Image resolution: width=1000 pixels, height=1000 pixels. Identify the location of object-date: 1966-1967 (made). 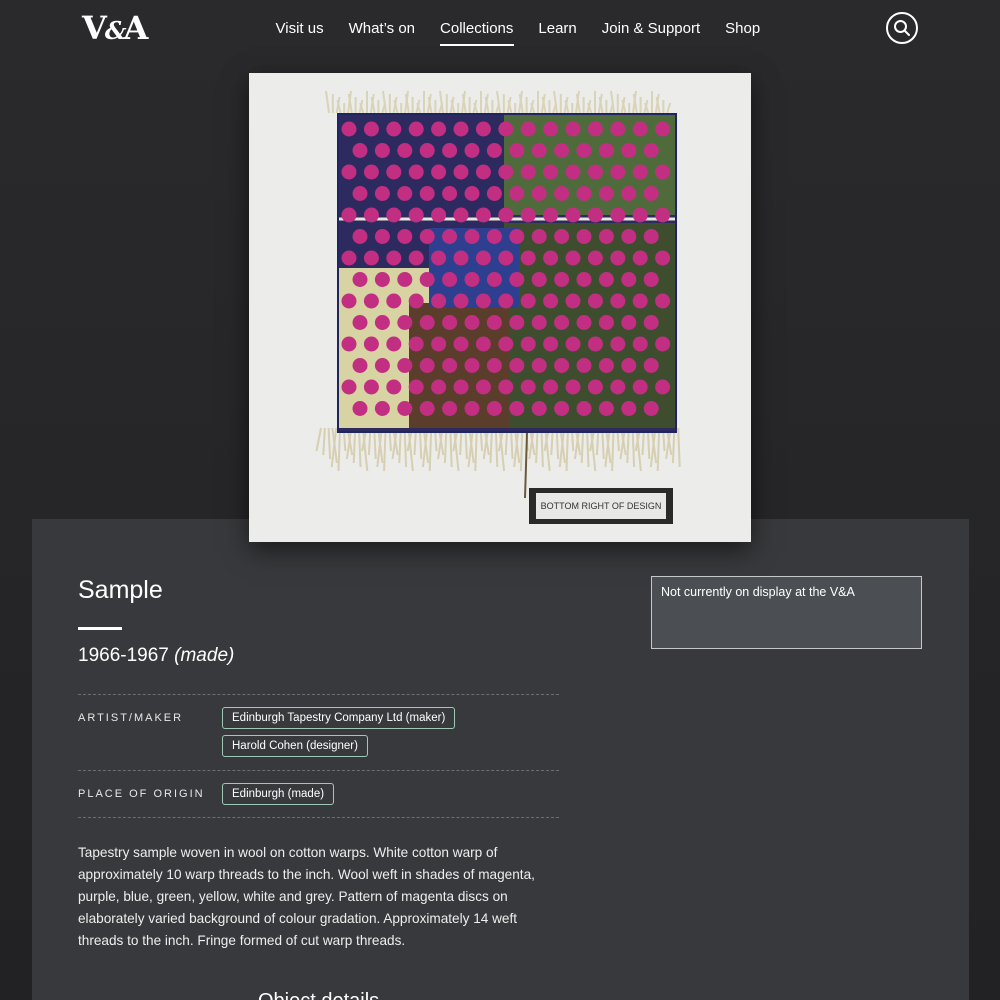
(156, 656).